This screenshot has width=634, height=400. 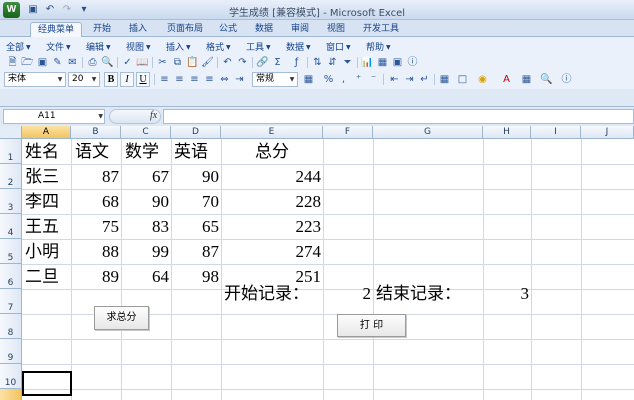 I want to click on row-header-11: 11, so click(x=11, y=394).